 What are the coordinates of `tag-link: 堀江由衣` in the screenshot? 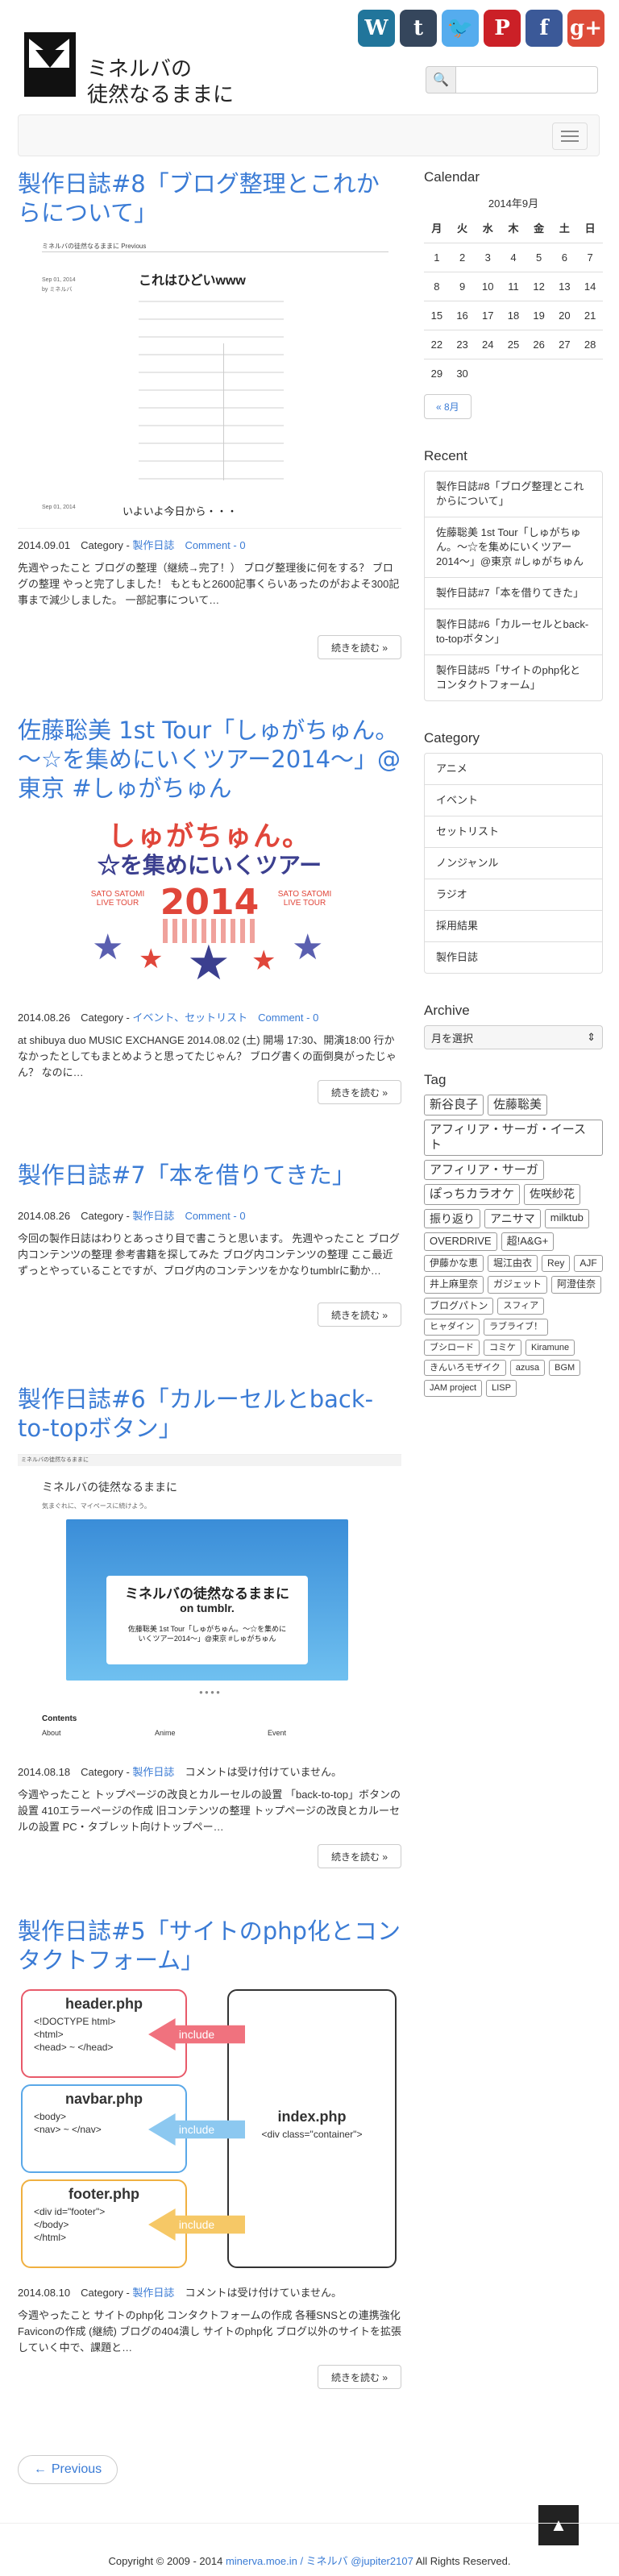 It's located at (513, 1263).